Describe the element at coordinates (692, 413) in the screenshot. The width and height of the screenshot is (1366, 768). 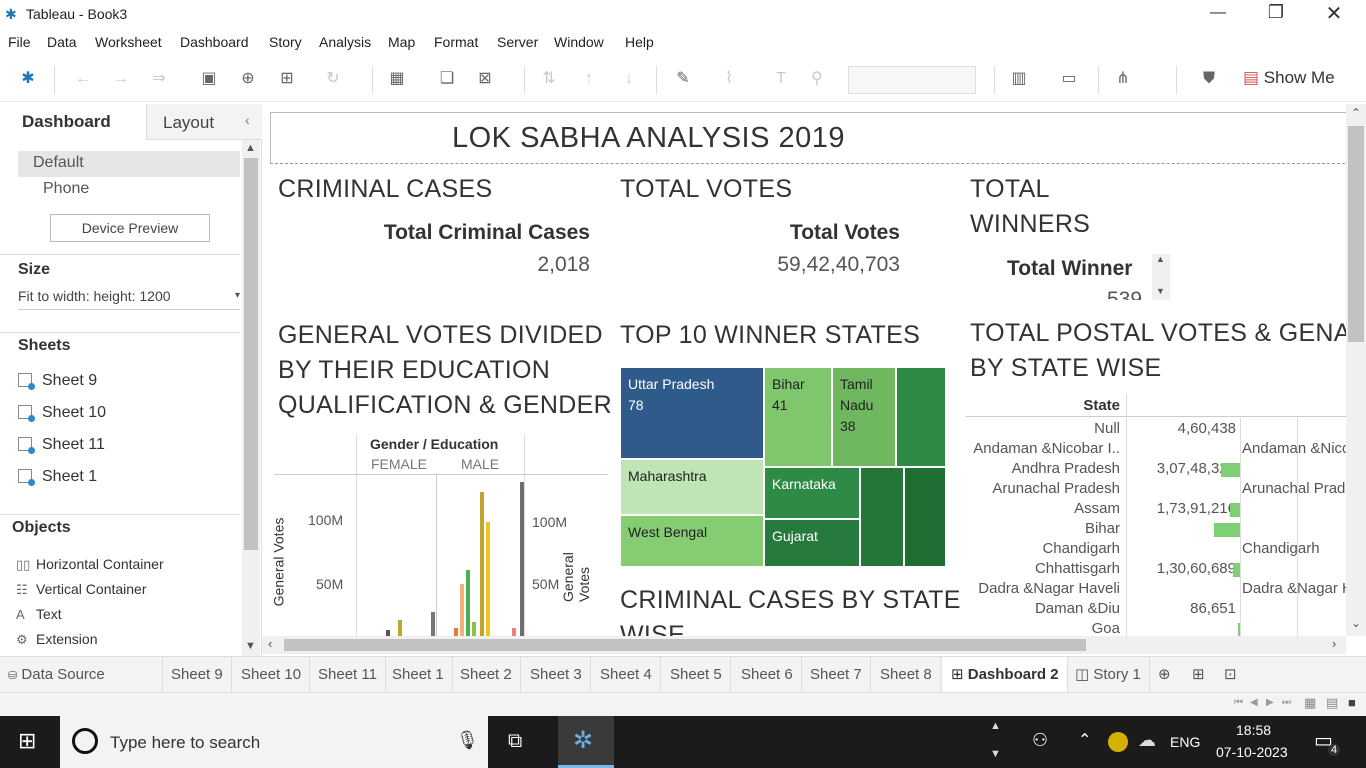
I see `treemap-cell-uttar-pradesh: Uttar Pradesh 78` at that location.